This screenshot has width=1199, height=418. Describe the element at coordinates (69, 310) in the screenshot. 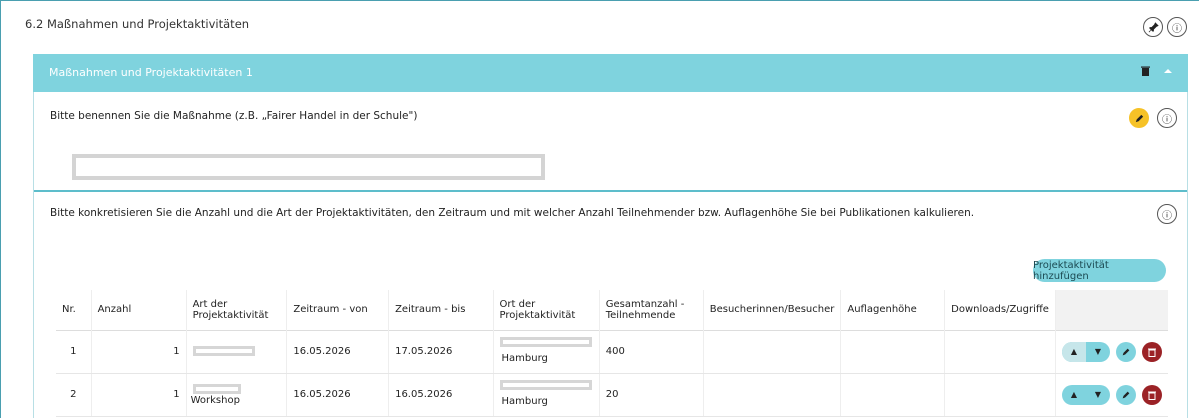

I see `col-nr: Nr.` at that location.